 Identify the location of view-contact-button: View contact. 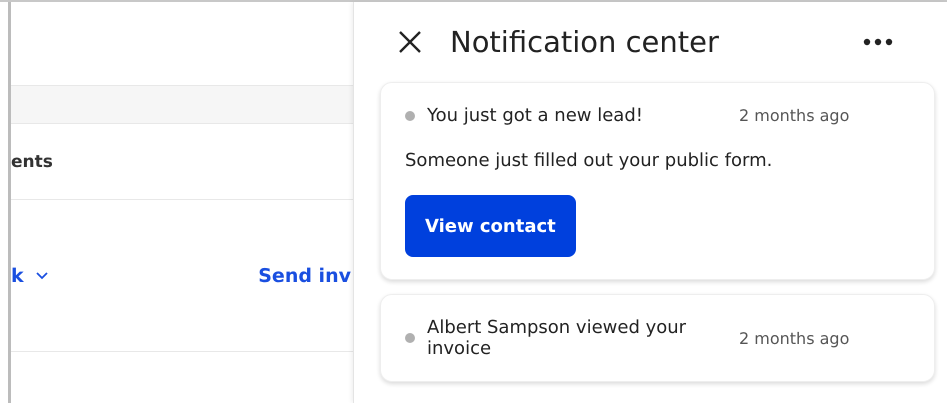
(490, 226).